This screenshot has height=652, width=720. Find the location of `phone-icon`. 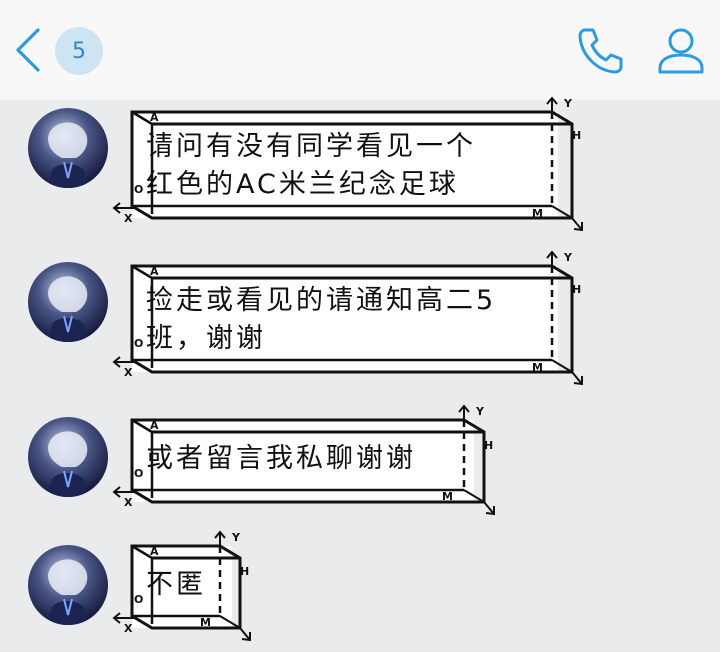

phone-icon is located at coordinates (601, 50).